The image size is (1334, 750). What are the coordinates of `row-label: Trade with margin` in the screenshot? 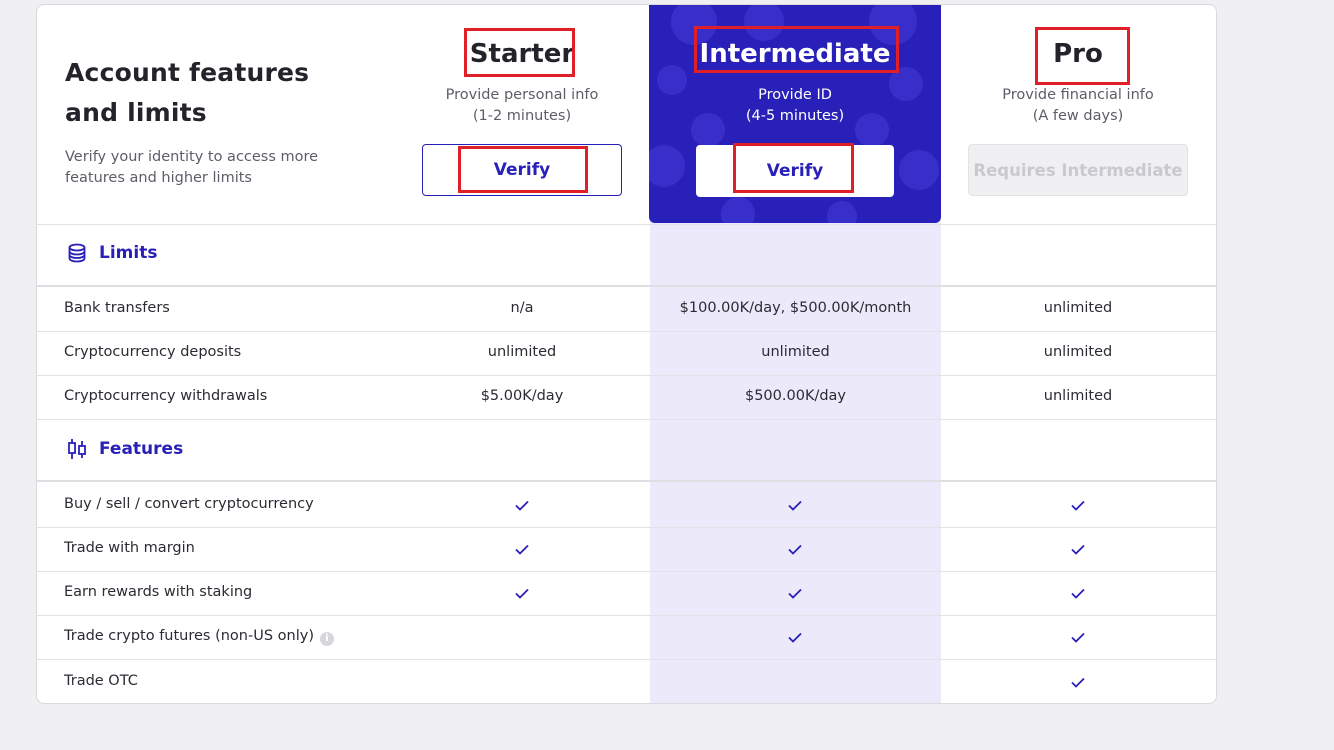 It's located at (129, 548).